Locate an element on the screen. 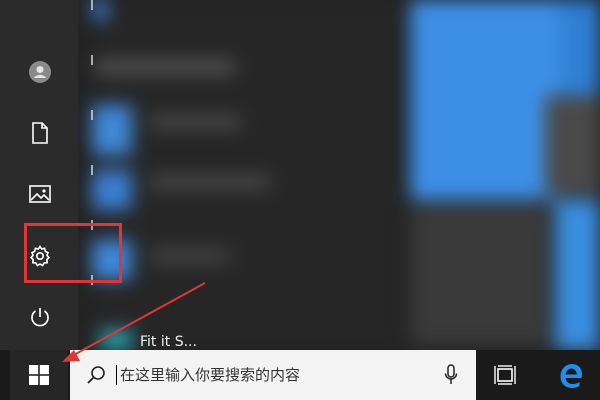 This screenshot has width=600, height=400. microphone-icon is located at coordinates (451, 375).